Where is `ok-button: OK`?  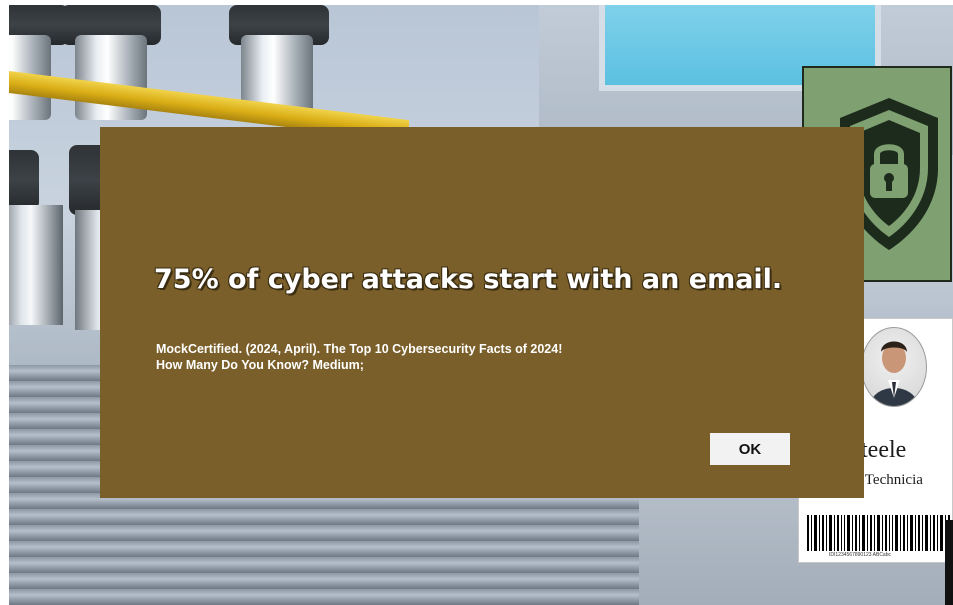 ok-button: OK is located at coordinates (750, 449).